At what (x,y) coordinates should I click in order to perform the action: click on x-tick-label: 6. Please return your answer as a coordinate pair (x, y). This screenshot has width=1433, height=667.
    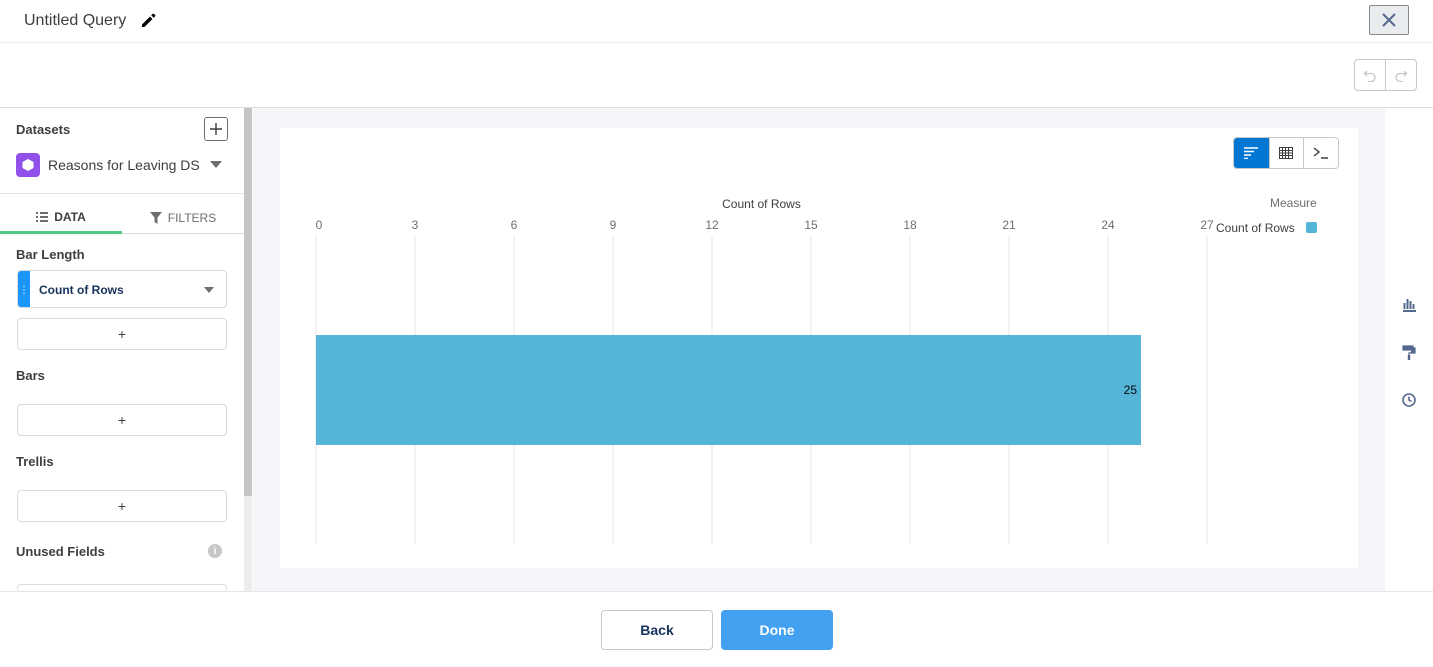
    Looking at the image, I should click on (514, 225).